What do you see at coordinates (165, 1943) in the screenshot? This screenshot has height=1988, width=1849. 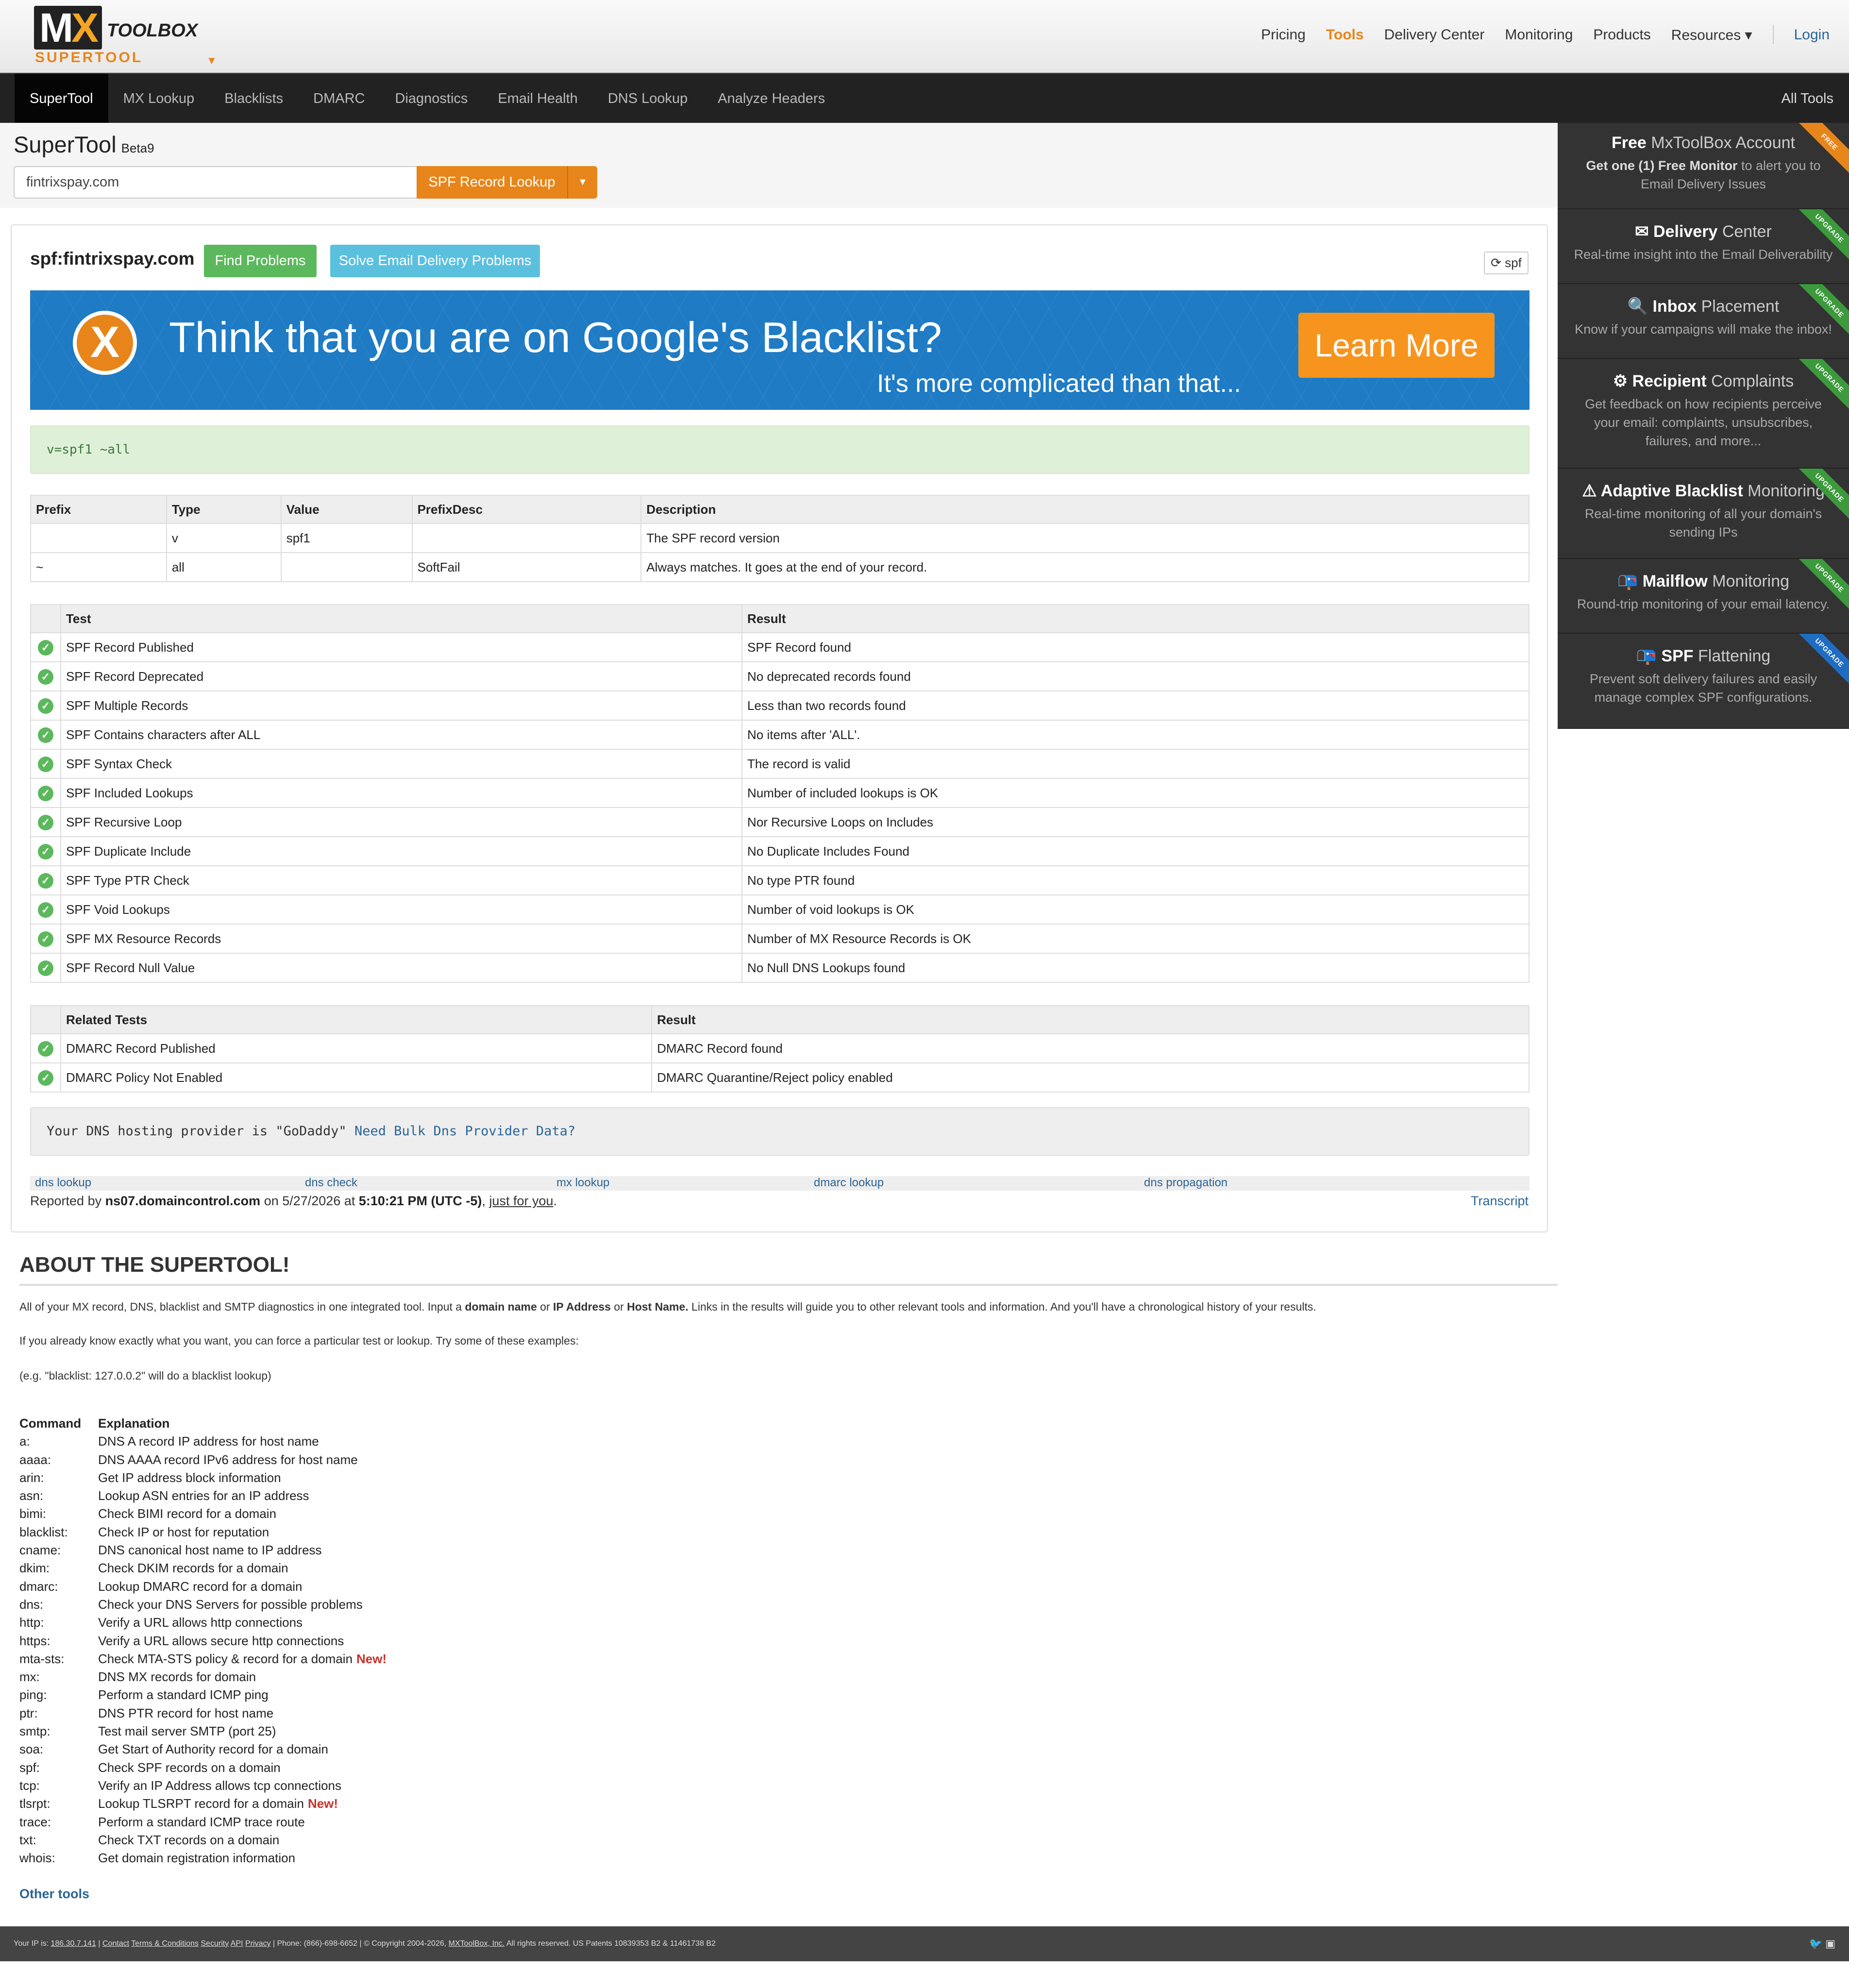 I see `footer-link: Terms & Conditions` at bounding box center [165, 1943].